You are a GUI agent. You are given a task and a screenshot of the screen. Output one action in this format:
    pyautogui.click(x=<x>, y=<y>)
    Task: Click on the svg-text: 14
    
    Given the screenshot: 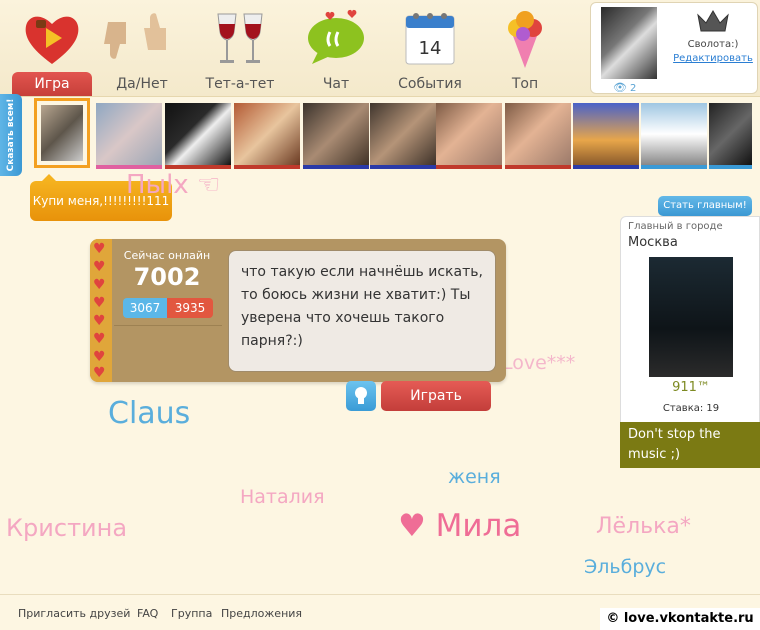 What is the action you would take?
    pyautogui.click(x=430, y=48)
    